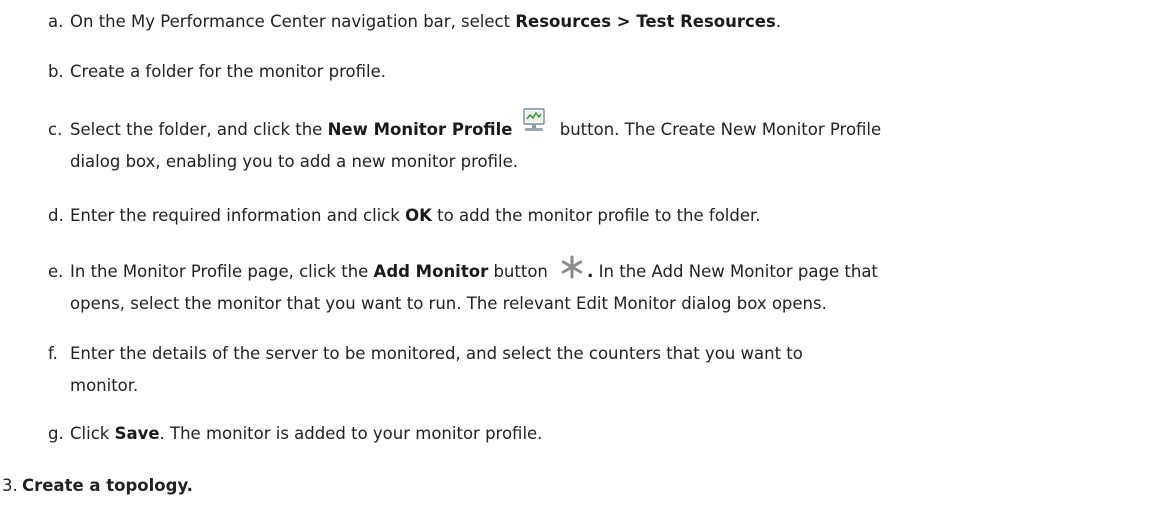  Describe the element at coordinates (238, 215) in the screenshot. I see `step-text-part: Enter the required information and click` at that location.